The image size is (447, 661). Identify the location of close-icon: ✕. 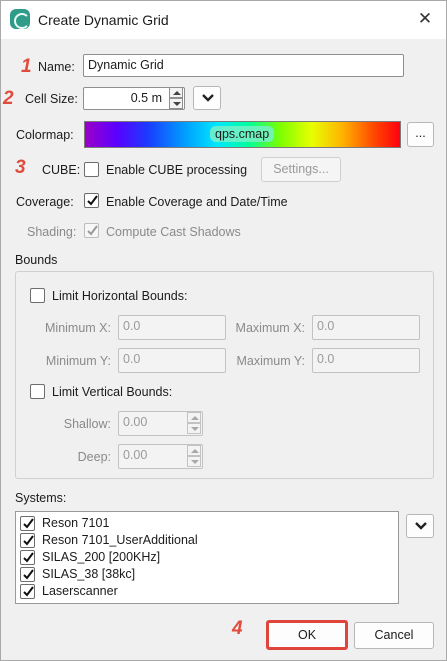
(425, 19).